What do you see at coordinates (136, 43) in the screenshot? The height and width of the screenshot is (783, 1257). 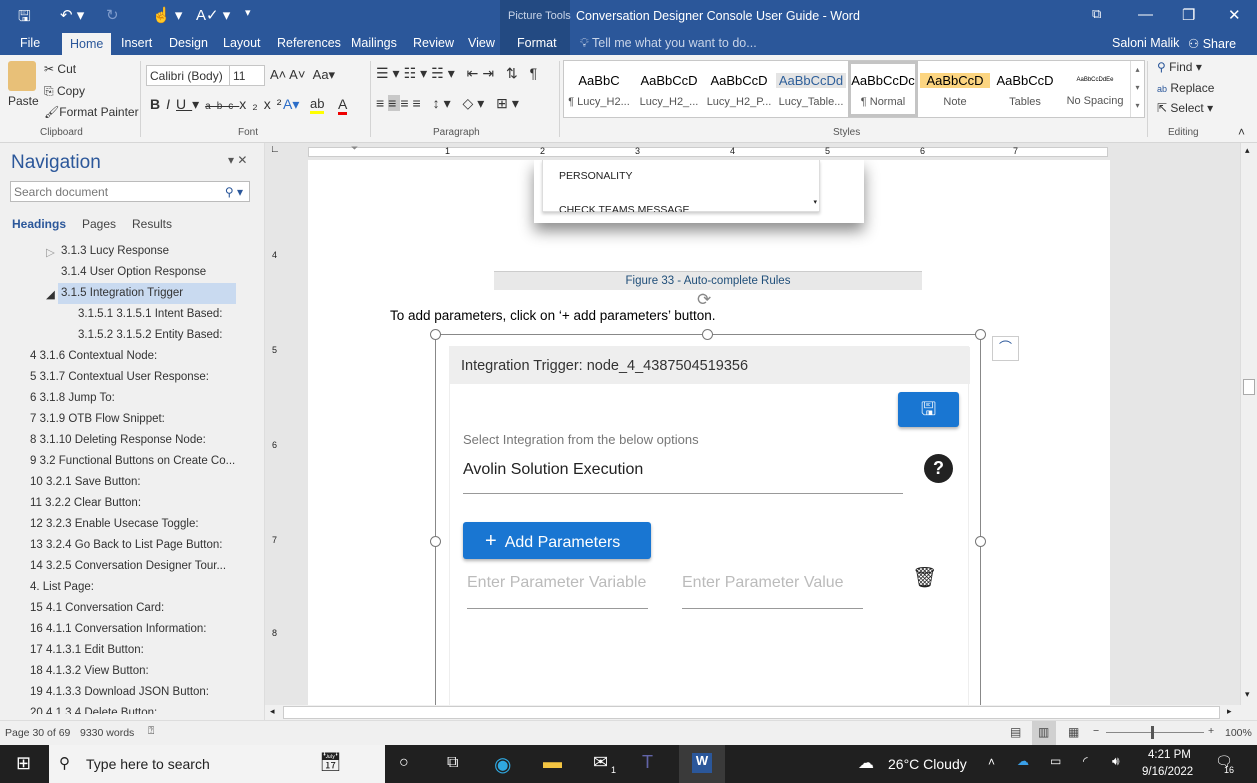 I see `tab-insert: Insert` at bounding box center [136, 43].